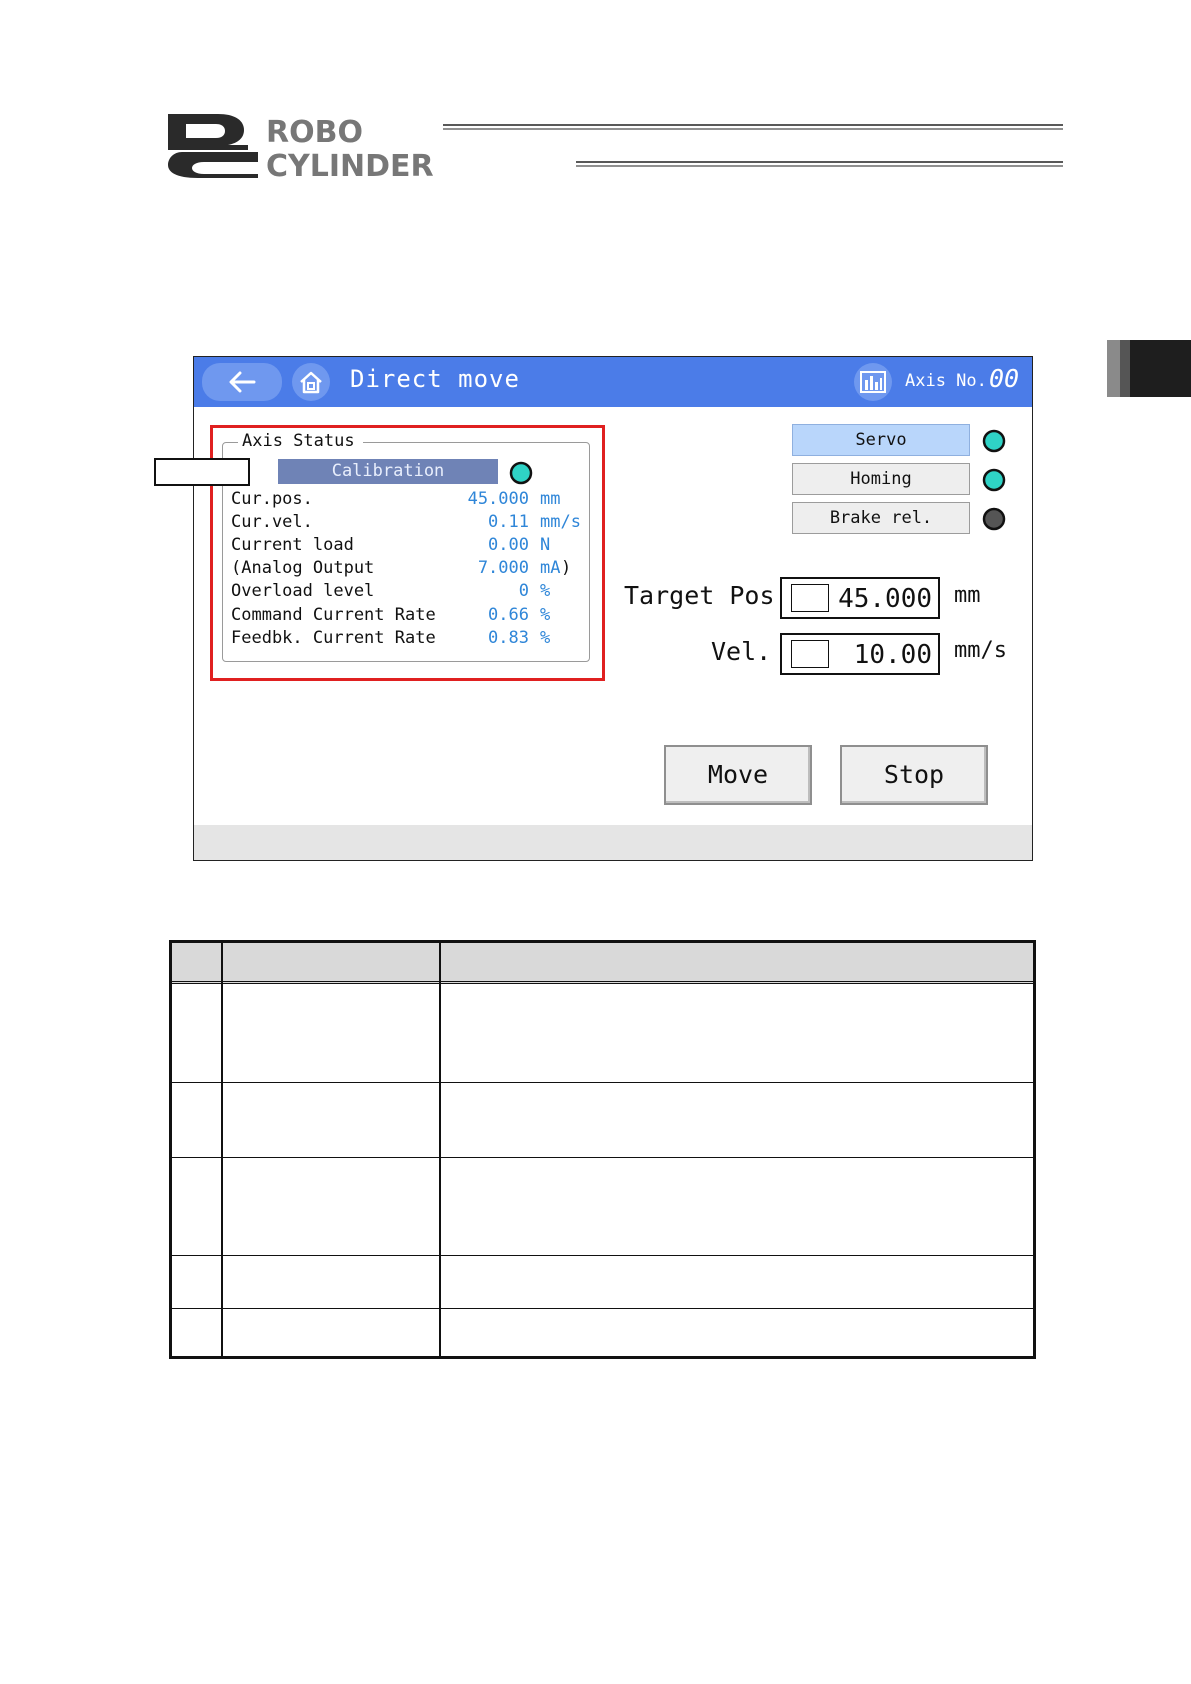  What do you see at coordinates (892, 655) in the screenshot?
I see `velocity-value: 10.00` at bounding box center [892, 655].